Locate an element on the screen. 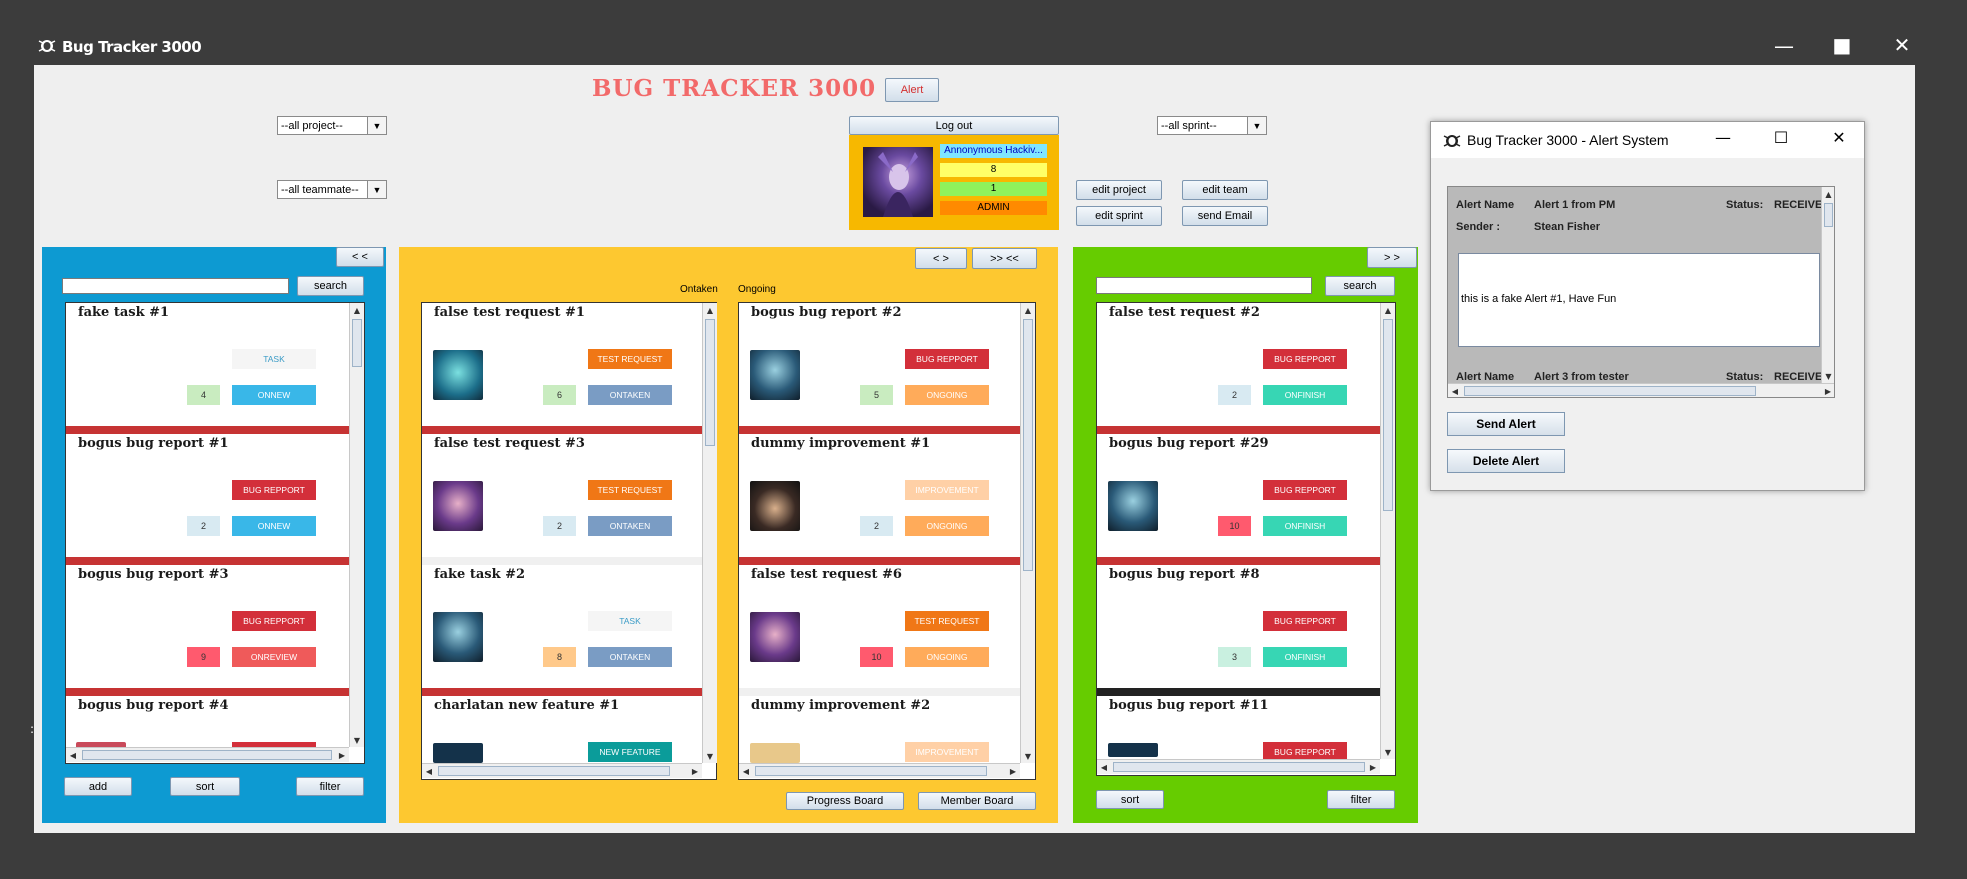 This screenshot has height=879, width=1967. logout-button: Log out is located at coordinates (954, 125).